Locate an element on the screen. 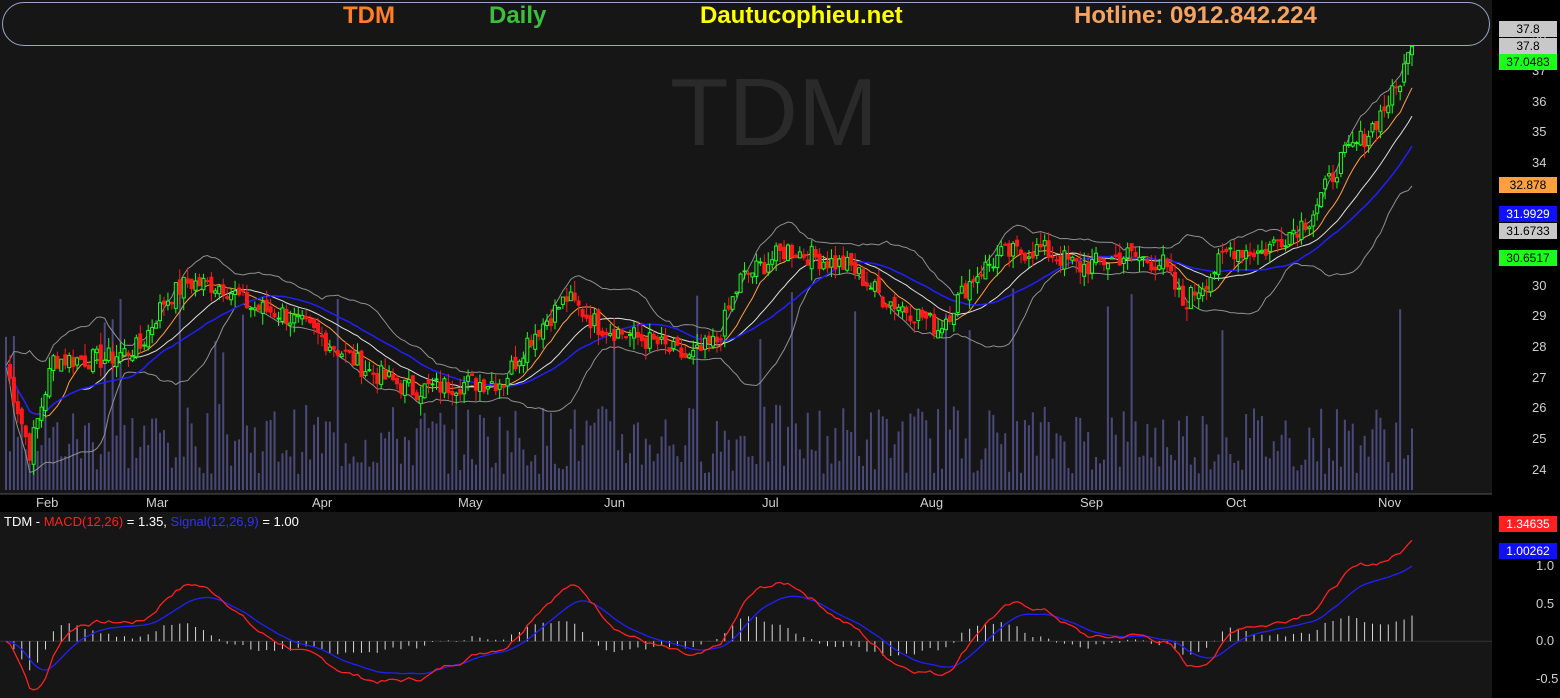 The image size is (1560, 698). x-month-label: Jun is located at coordinates (614, 502).